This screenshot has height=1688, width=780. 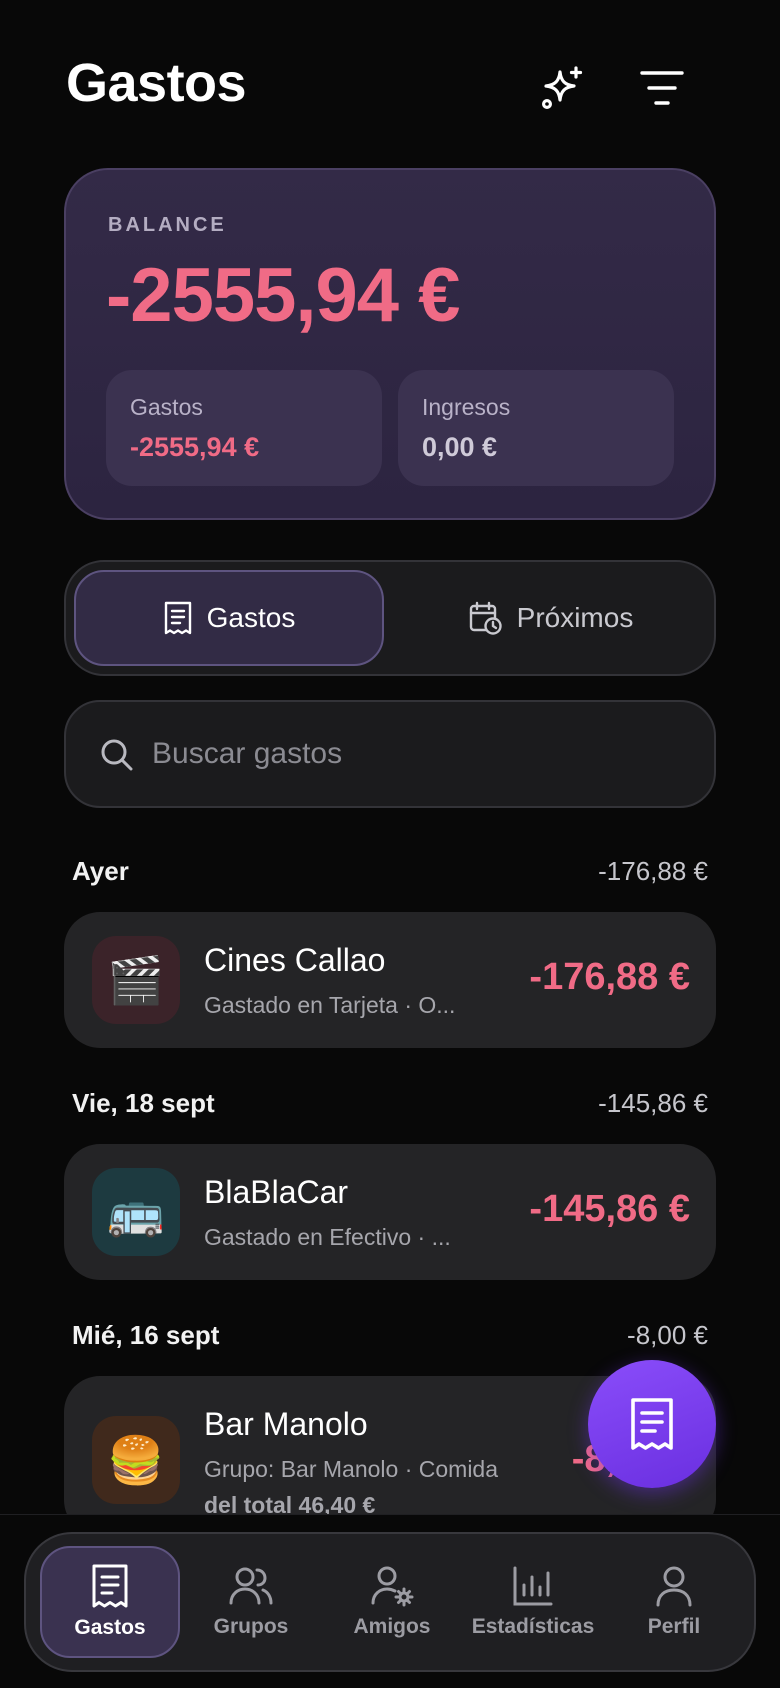 I want to click on search-icon, so click(x=117, y=755).